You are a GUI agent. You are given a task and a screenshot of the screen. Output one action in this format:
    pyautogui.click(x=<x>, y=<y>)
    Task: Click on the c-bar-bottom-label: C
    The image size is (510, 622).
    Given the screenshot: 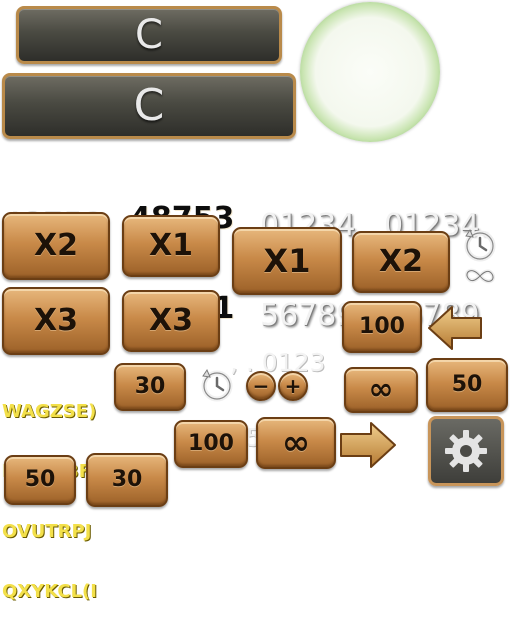 What is the action you would take?
    pyautogui.click(x=149, y=105)
    